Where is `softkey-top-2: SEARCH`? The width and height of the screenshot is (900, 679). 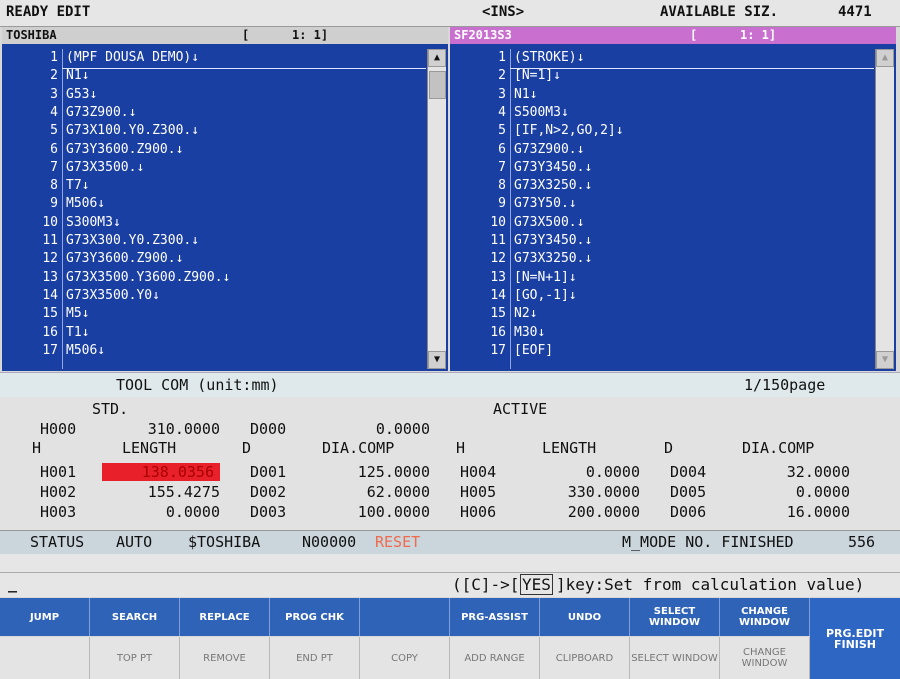
softkey-top-2: SEARCH is located at coordinates (135, 617).